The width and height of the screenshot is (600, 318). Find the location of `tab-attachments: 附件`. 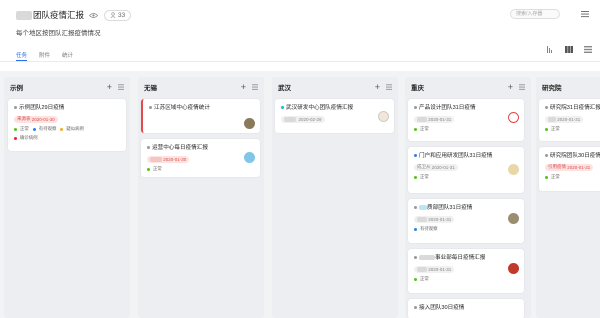

tab-attachments: 附件 is located at coordinates (44, 56).